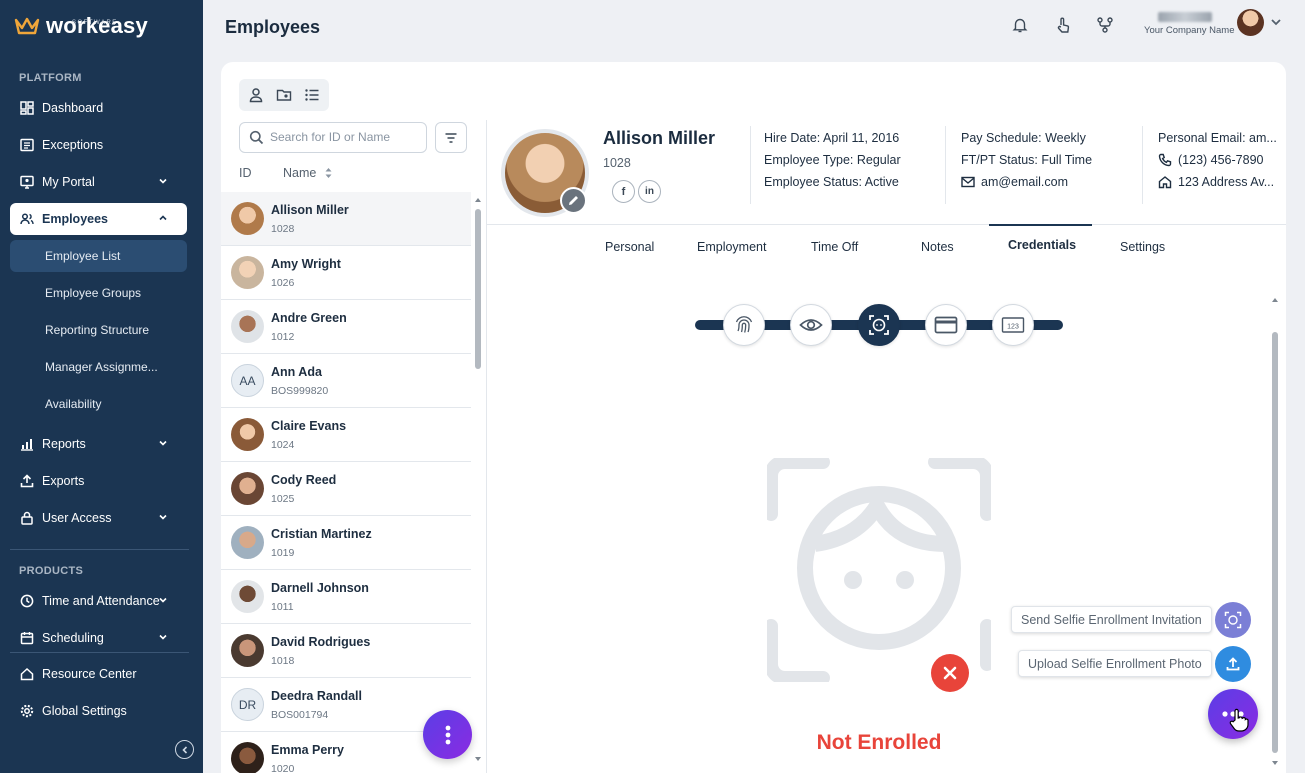 This screenshot has height=773, width=1305. I want to click on close-icon, so click(950, 673).